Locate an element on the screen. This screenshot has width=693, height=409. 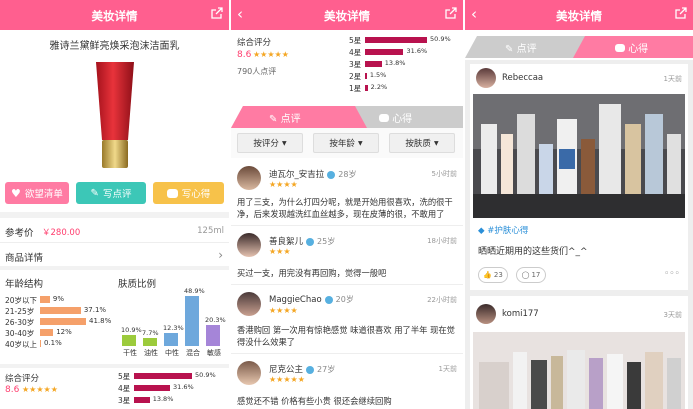
write-review-button: ✎ 写点评 is located at coordinates (111, 193).